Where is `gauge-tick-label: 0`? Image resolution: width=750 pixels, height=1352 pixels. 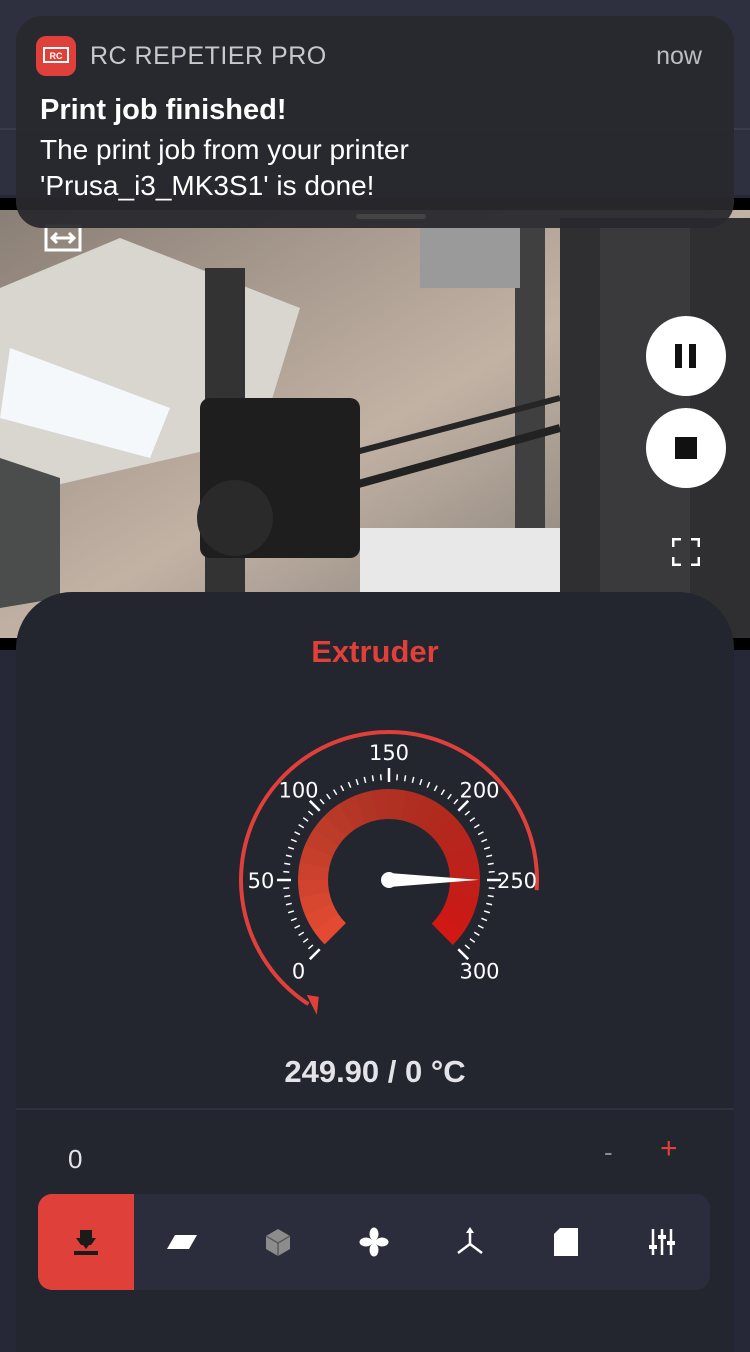
gauge-tick-label: 0 is located at coordinates (298, 972).